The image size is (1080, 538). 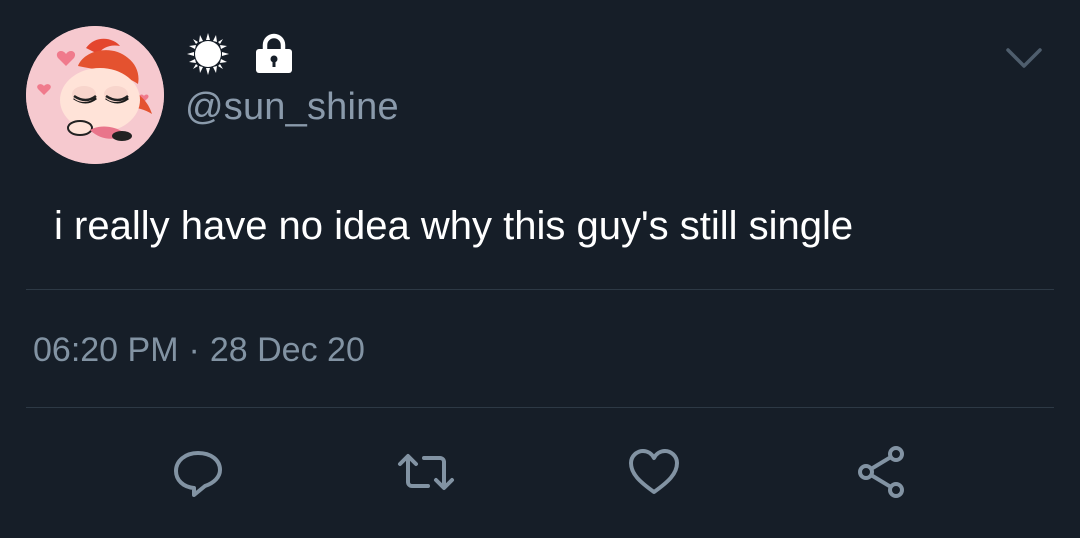 I want to click on user-handle: @sun_shine, so click(x=292, y=107).